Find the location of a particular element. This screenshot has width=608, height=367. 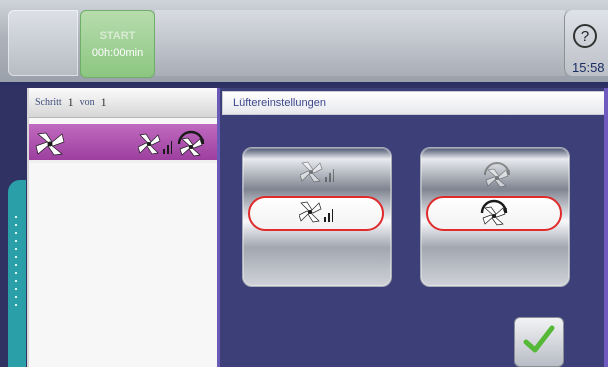

step-of: von is located at coordinates (87, 102).